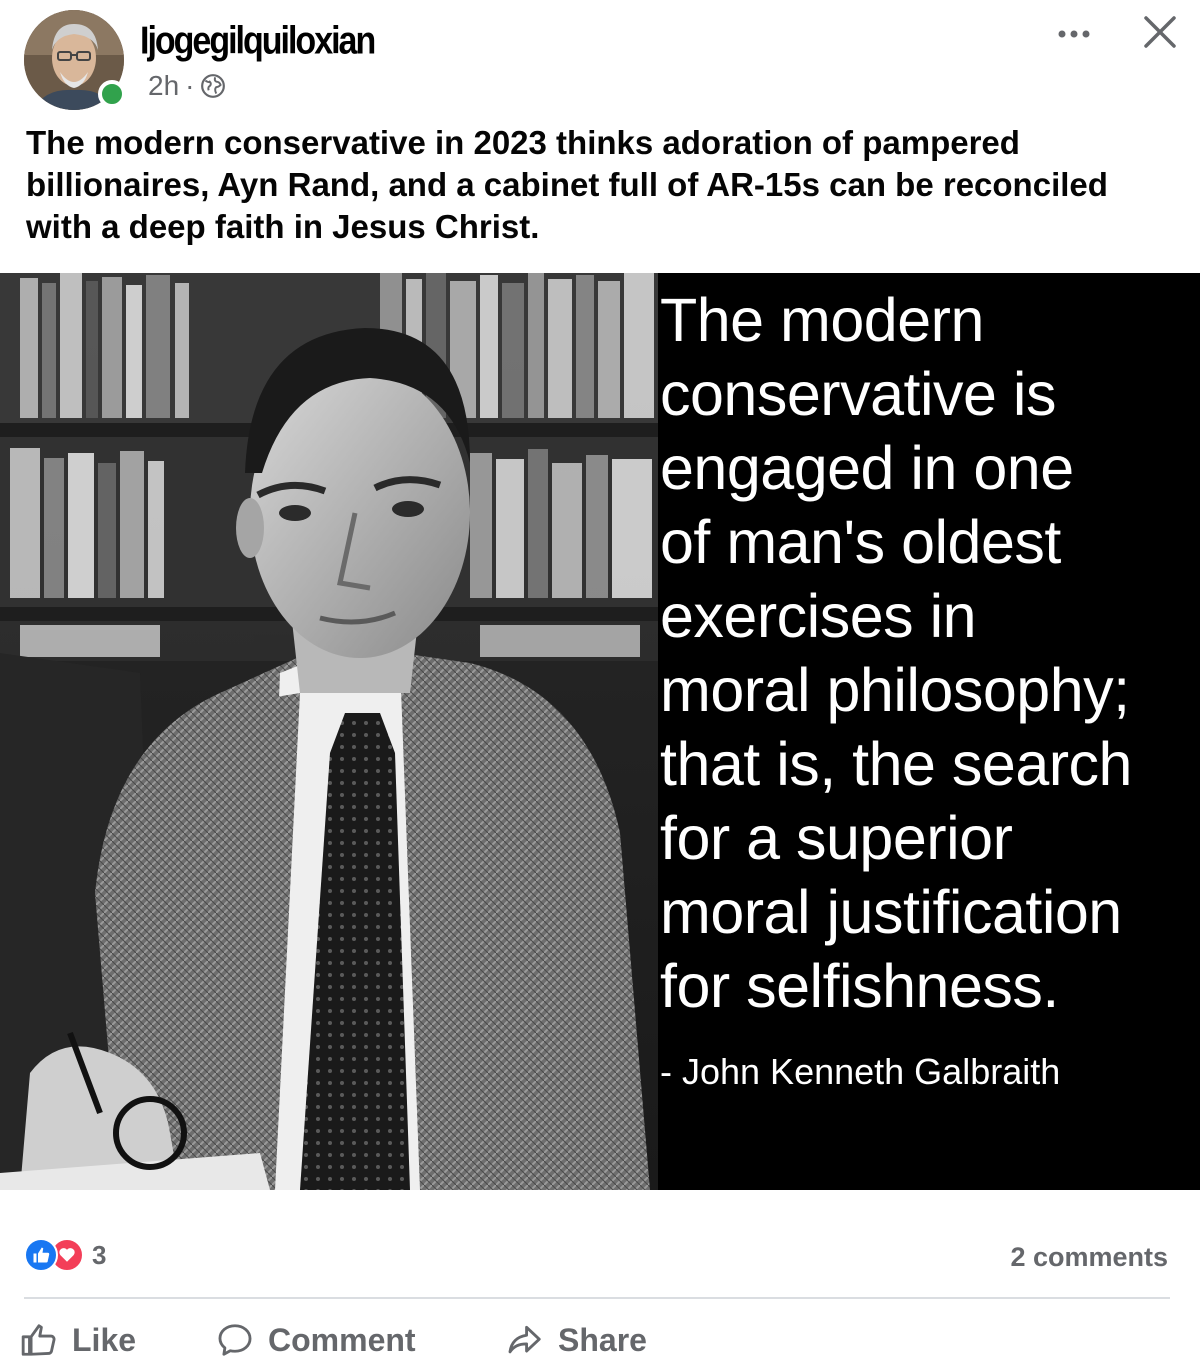 Image resolution: width=1200 pixels, height=1371 pixels. Describe the element at coordinates (65, 1255) in the screenshot. I see `reactions-summary: 3` at that location.